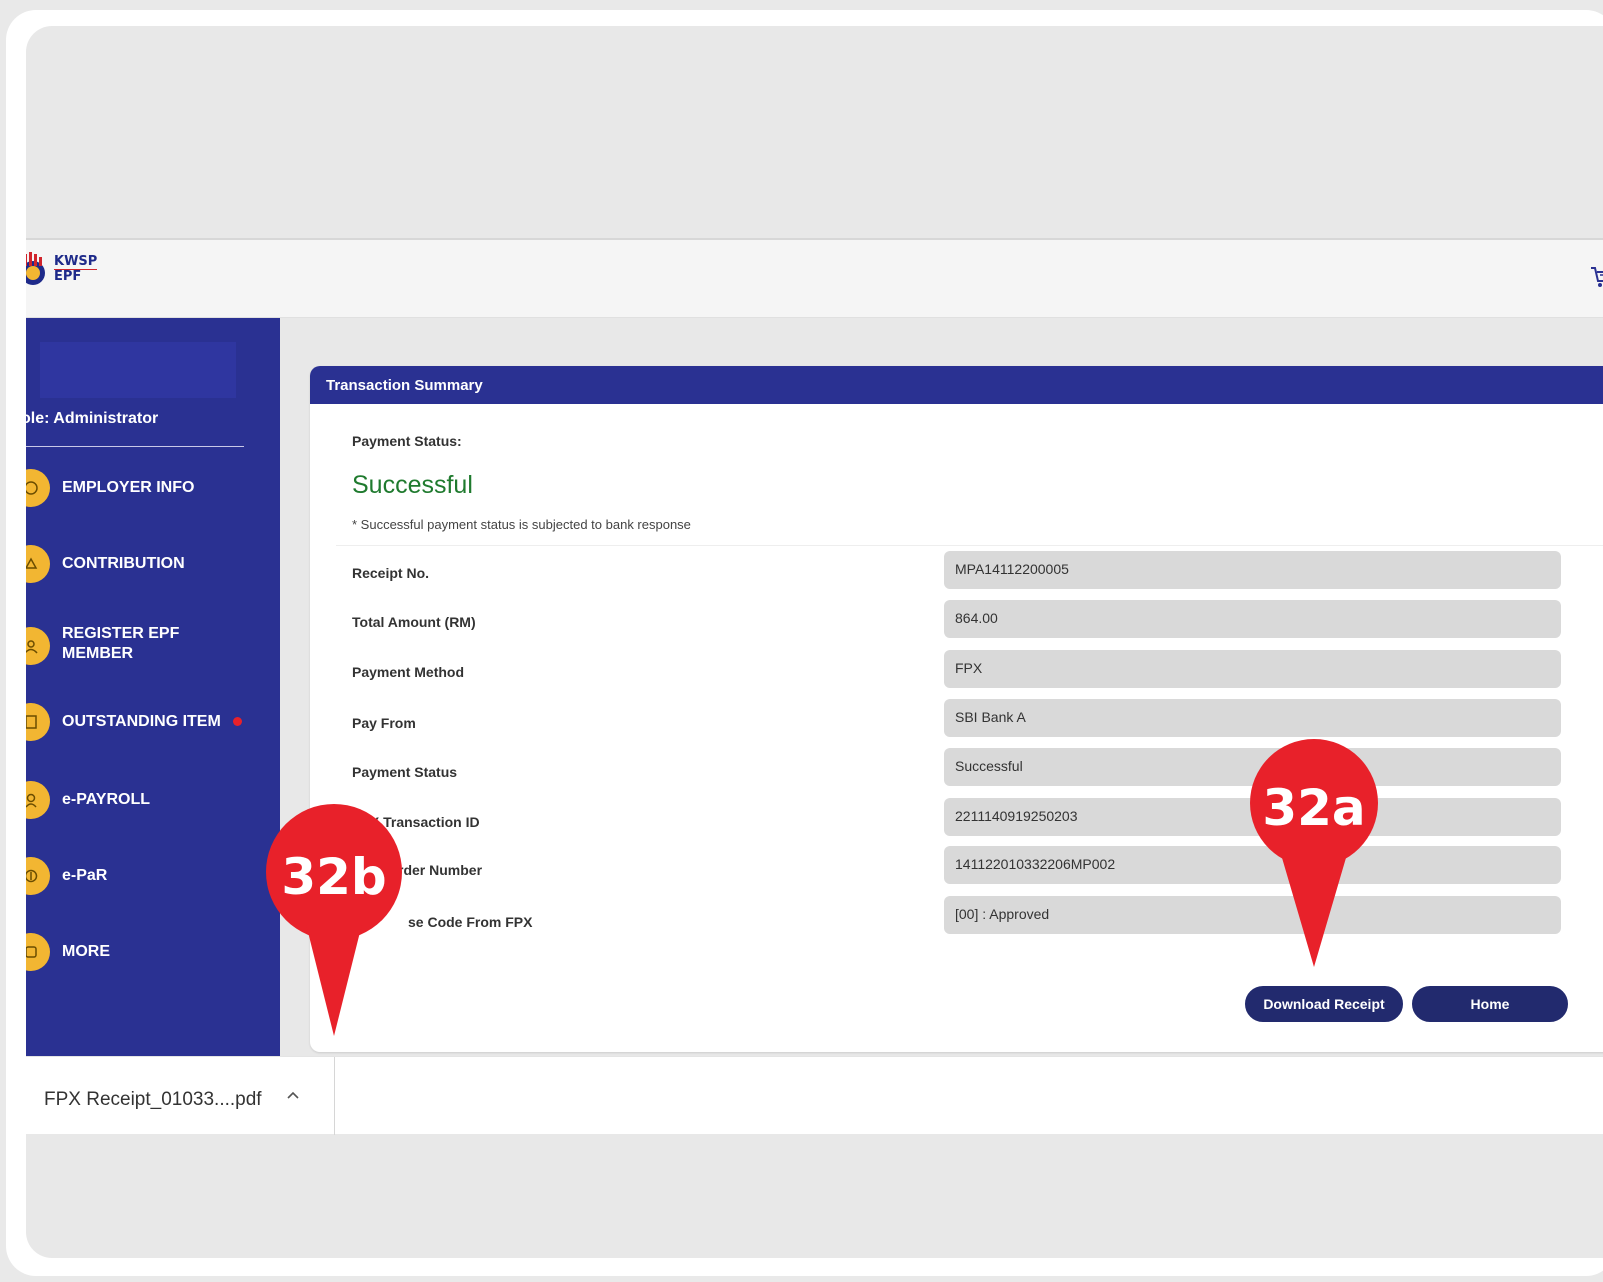 The height and width of the screenshot is (1282, 1603). What do you see at coordinates (1490, 1004) in the screenshot?
I see `home-button: Home` at bounding box center [1490, 1004].